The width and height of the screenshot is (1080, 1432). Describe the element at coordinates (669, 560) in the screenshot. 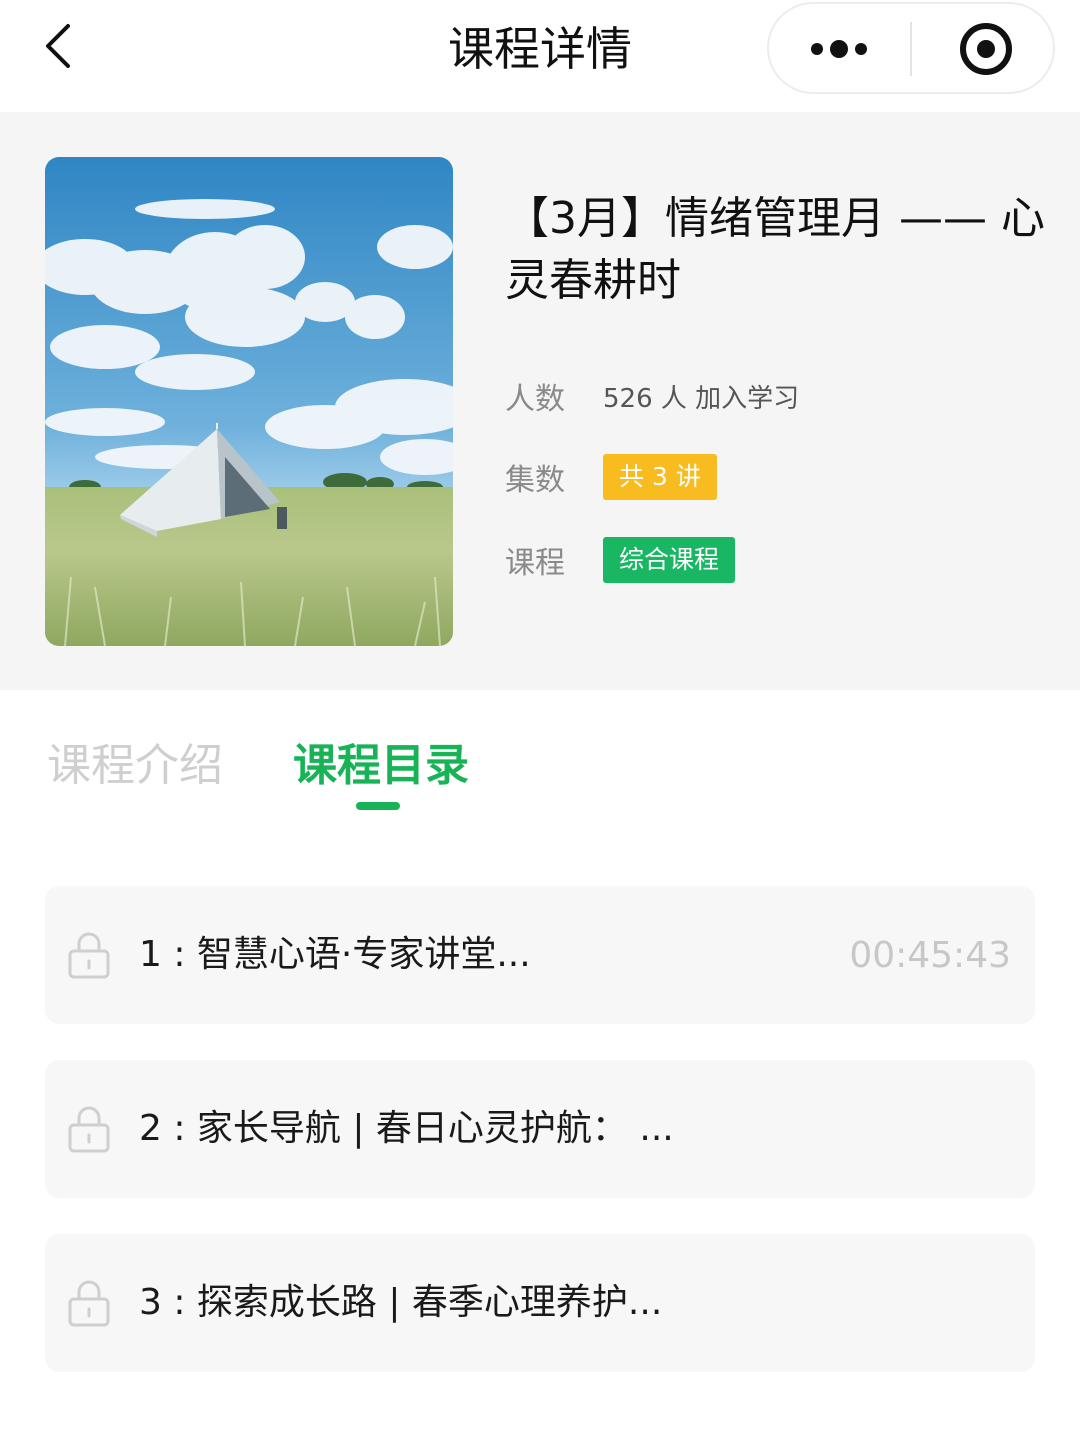

I see `course-type-badge: 综合课程` at that location.